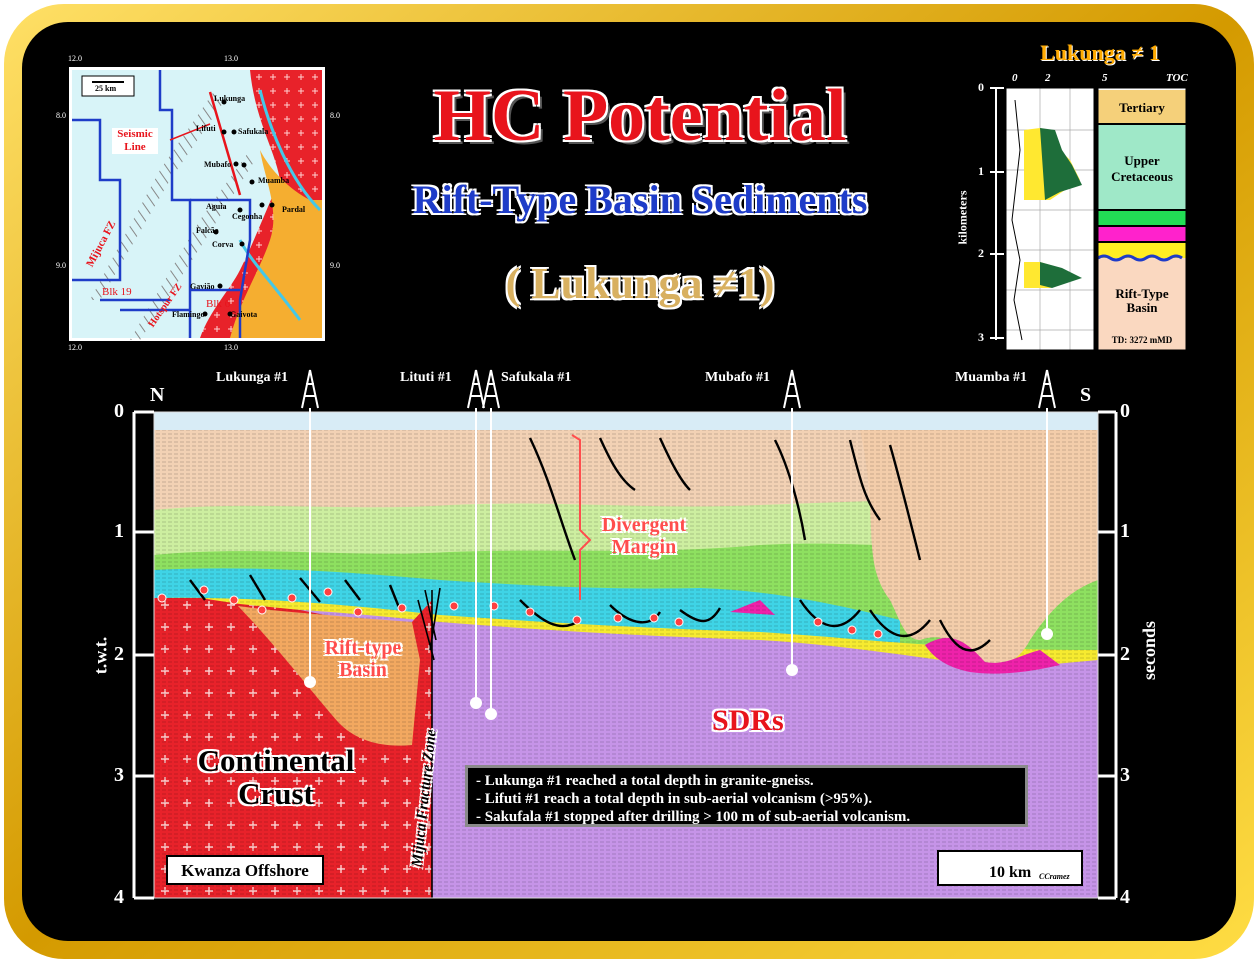  What do you see at coordinates (157, 395) in the screenshot?
I see `north-label: N` at bounding box center [157, 395].